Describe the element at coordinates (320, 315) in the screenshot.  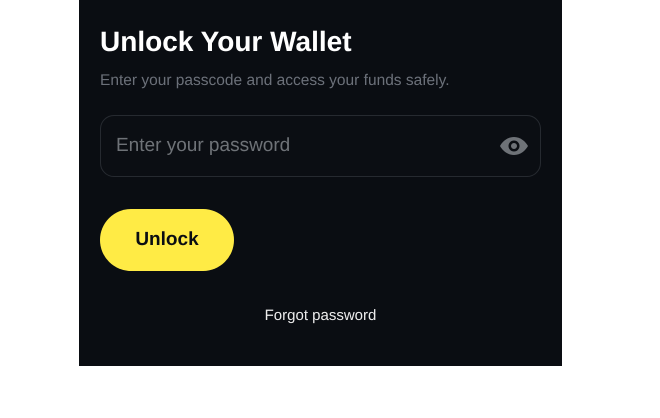
I see `forgot-password-link: Forgot password` at that location.